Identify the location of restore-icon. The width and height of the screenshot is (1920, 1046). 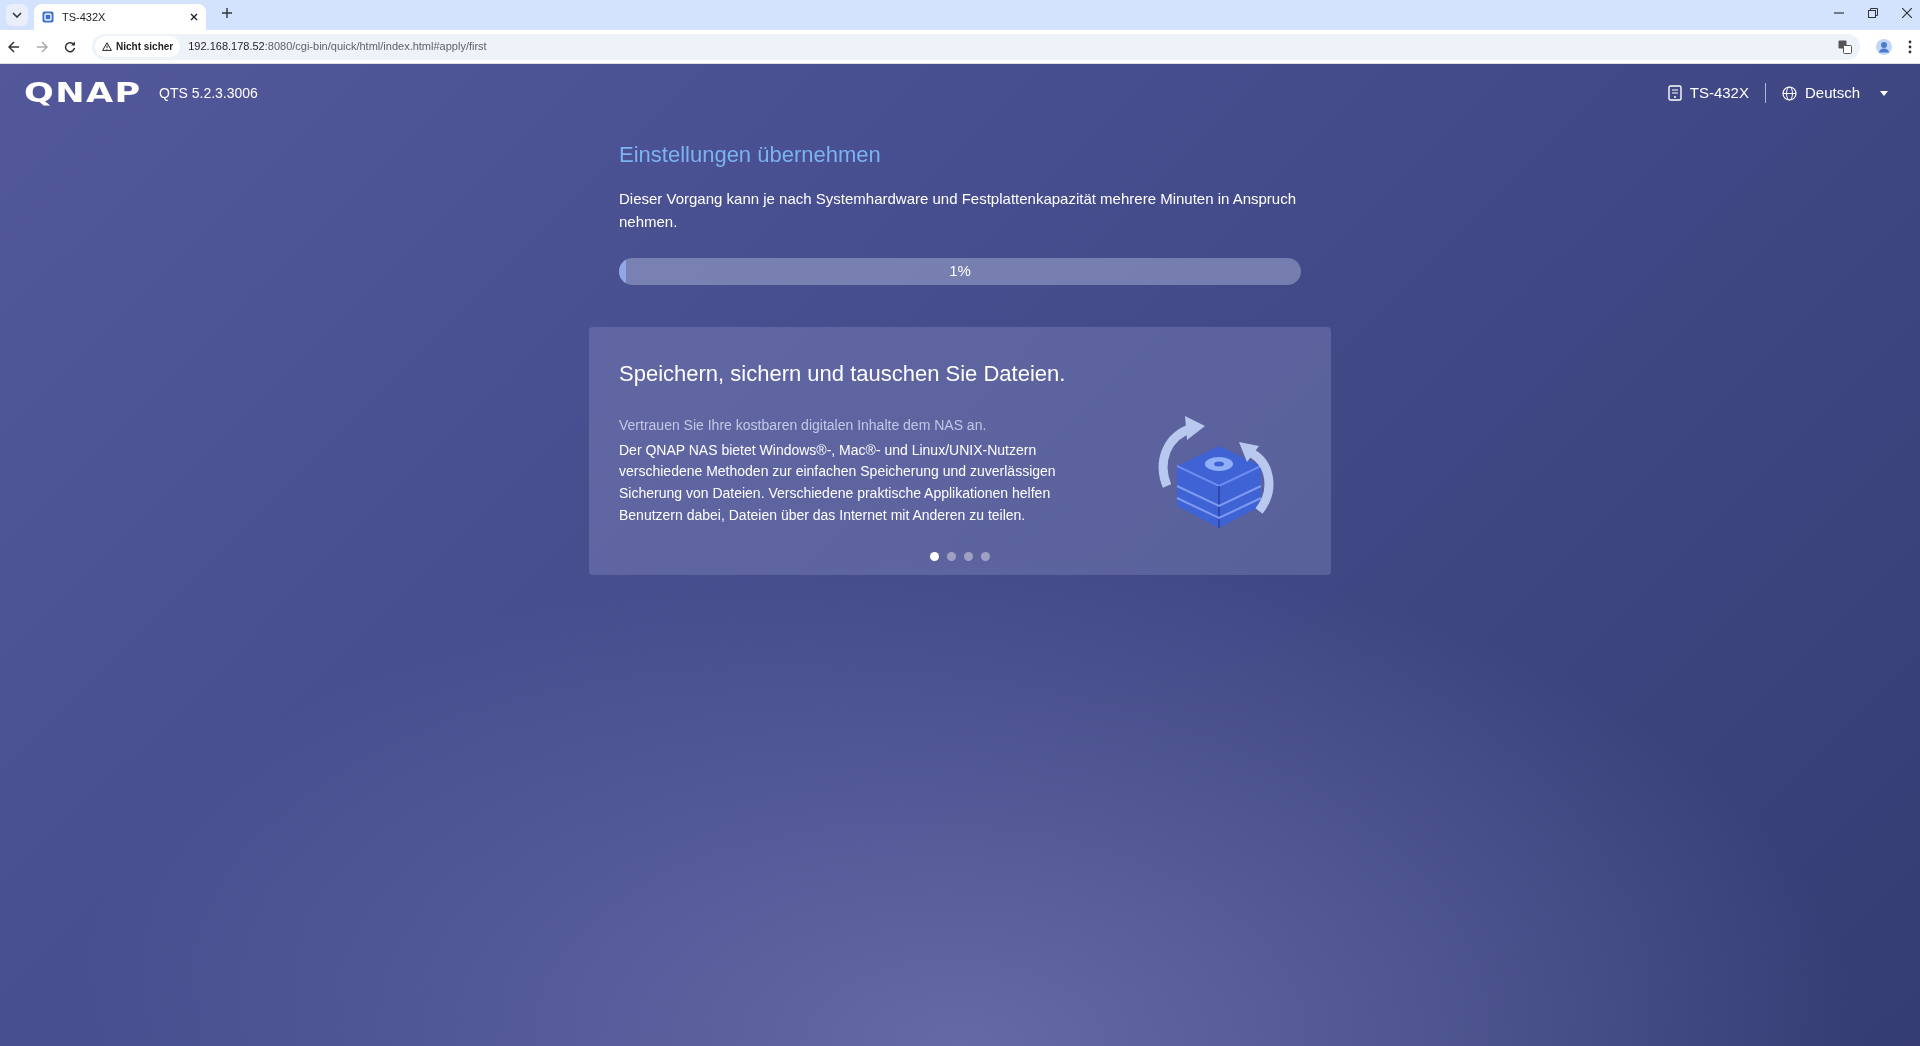
(1873, 13).